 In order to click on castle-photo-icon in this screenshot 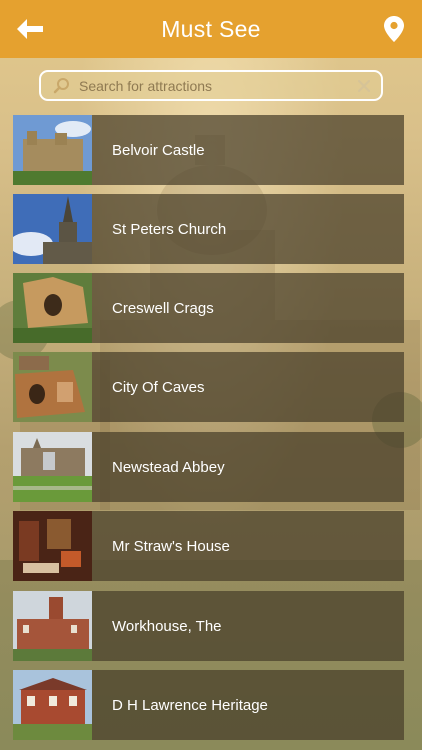, I will do `click(52, 150)`.